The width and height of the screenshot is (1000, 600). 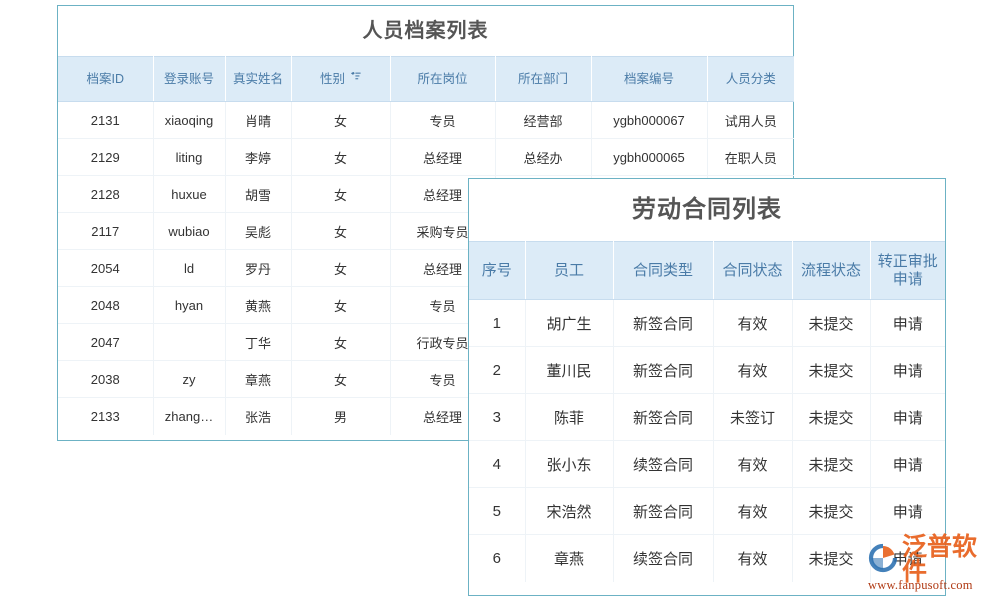 I want to click on cell-login-account: zy, so click(x=189, y=379).